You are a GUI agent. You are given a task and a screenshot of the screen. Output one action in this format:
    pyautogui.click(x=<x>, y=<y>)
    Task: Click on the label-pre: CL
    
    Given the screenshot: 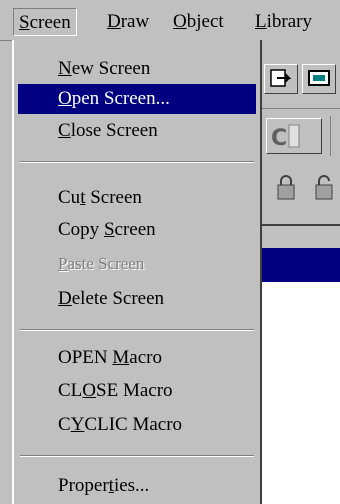 What is the action you would take?
    pyautogui.click(x=70, y=390)
    